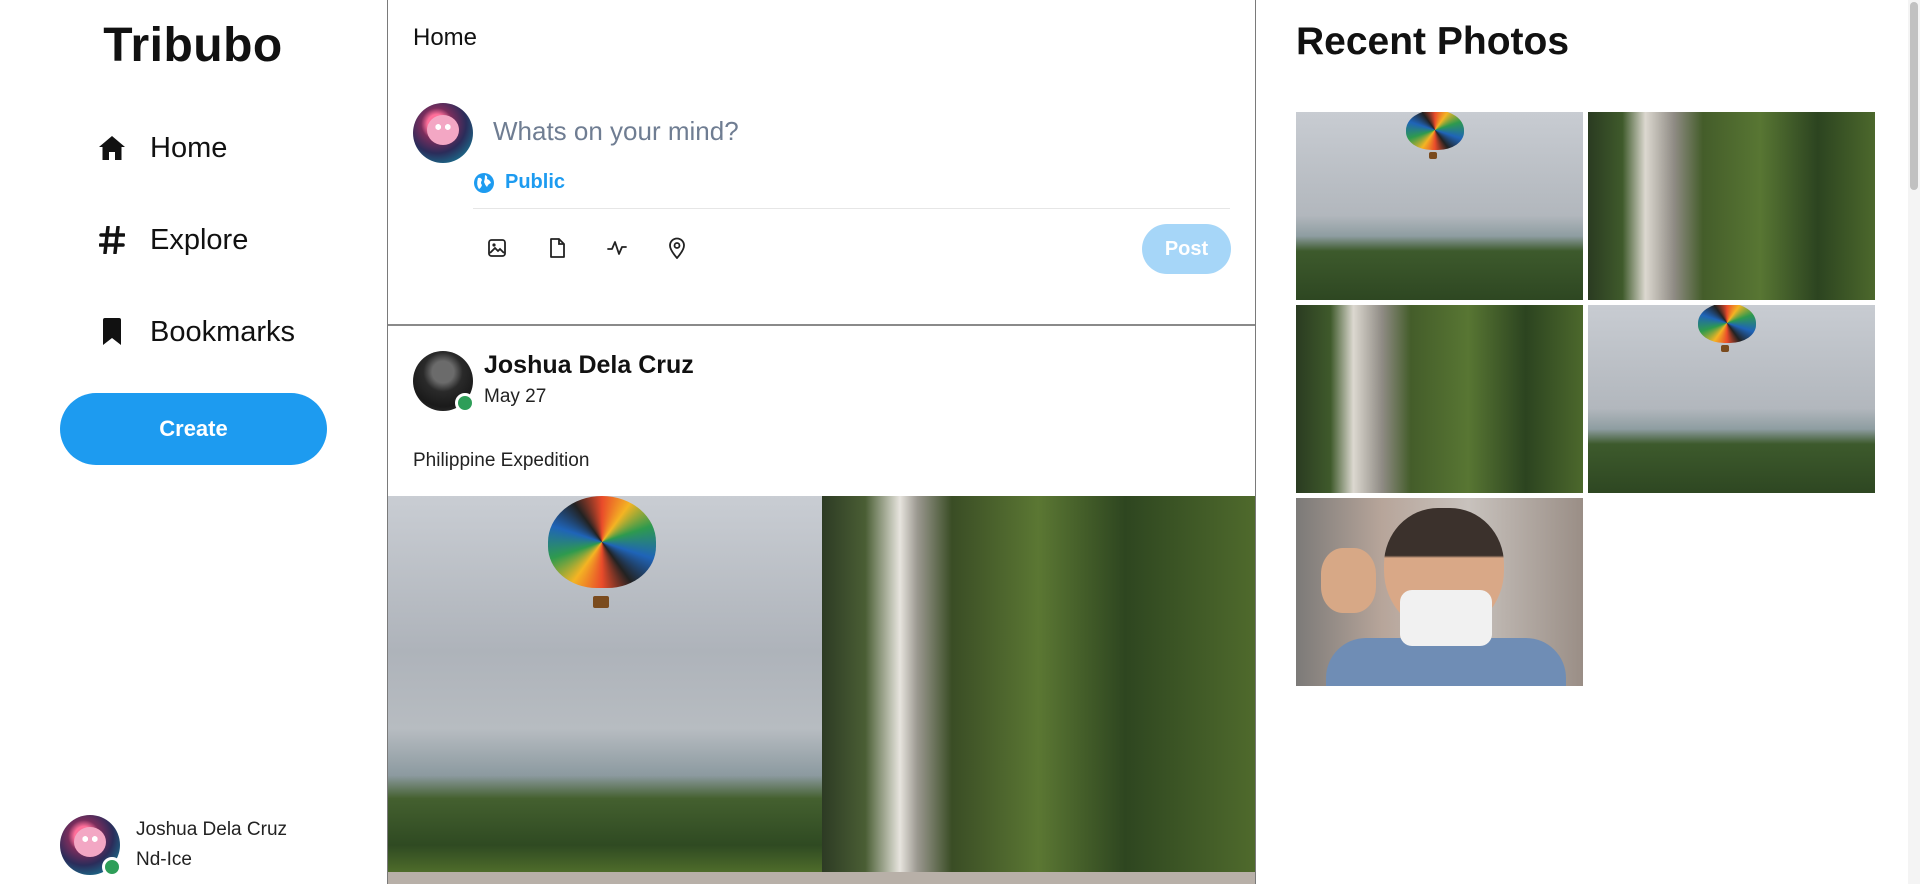 The image size is (1920, 884). I want to click on nav-item-home: Home, so click(195, 148).